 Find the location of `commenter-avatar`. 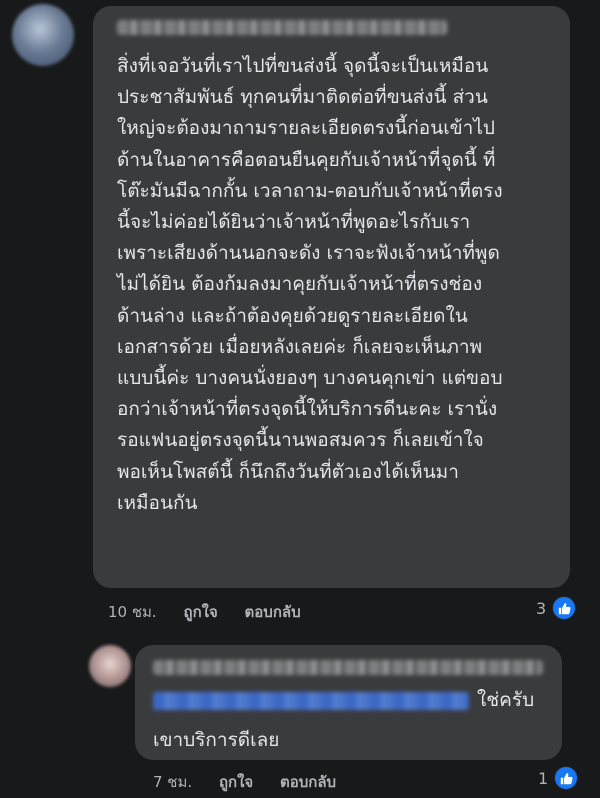

commenter-avatar is located at coordinates (43, 35).